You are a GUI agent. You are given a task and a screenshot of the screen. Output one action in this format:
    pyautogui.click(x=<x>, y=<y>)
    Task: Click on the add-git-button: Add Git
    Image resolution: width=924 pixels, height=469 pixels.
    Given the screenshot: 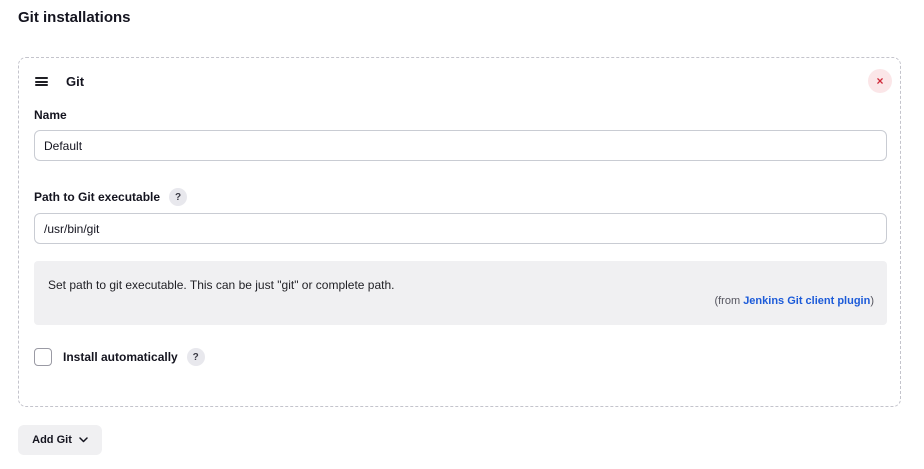 What is the action you would take?
    pyautogui.click(x=60, y=440)
    